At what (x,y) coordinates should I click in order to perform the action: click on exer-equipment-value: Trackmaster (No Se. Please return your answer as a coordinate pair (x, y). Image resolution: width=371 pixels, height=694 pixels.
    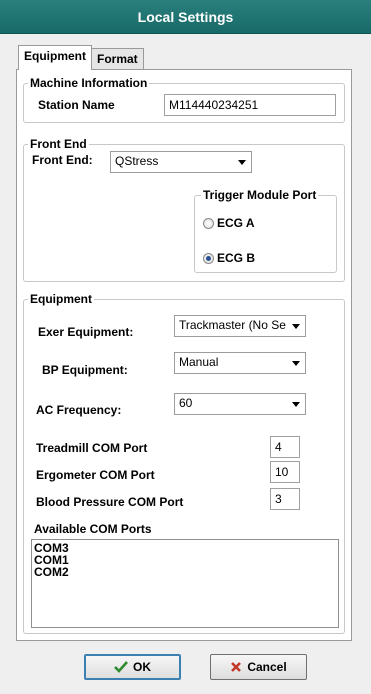
    Looking at the image, I should click on (232, 325).